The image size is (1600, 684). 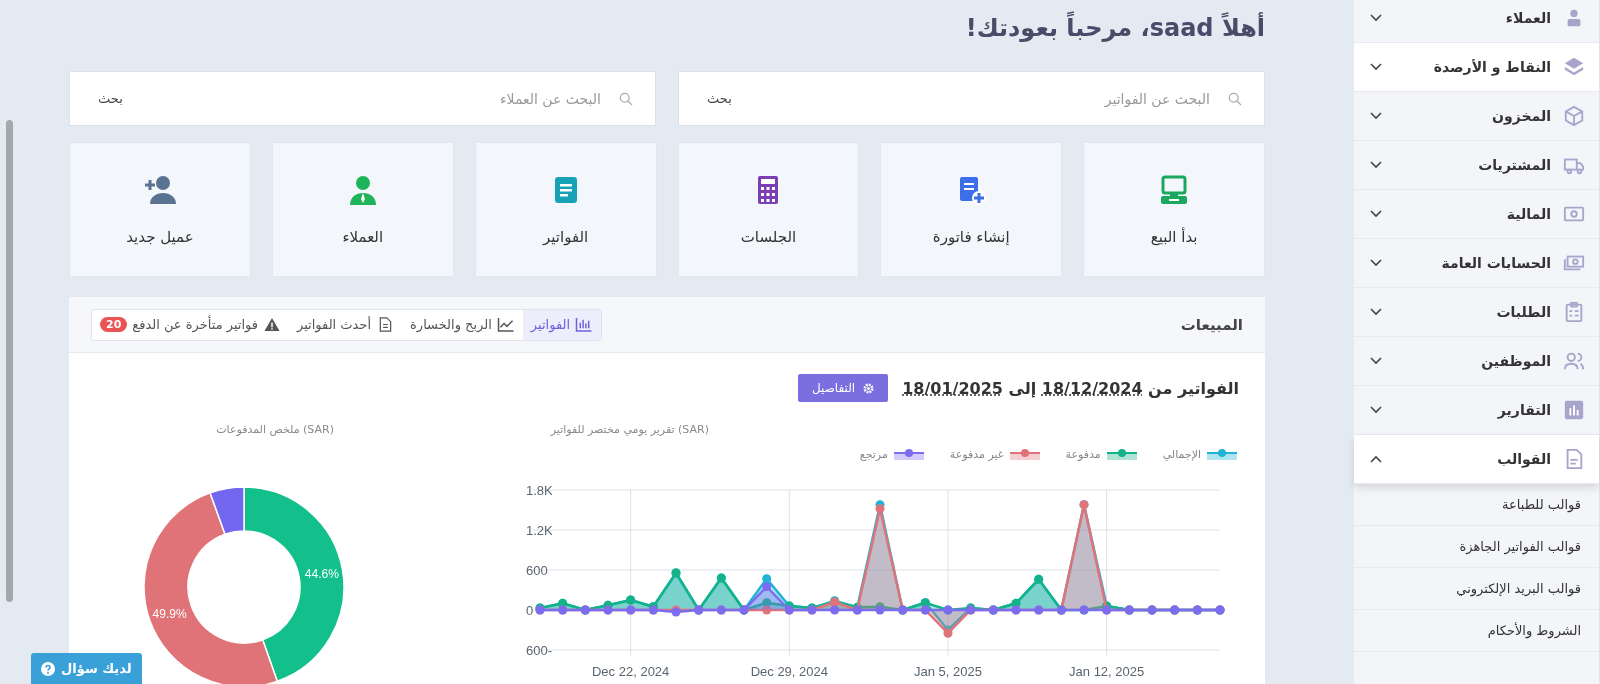 What do you see at coordinates (566, 236) in the screenshot?
I see `tile-label: الفواتير` at bounding box center [566, 236].